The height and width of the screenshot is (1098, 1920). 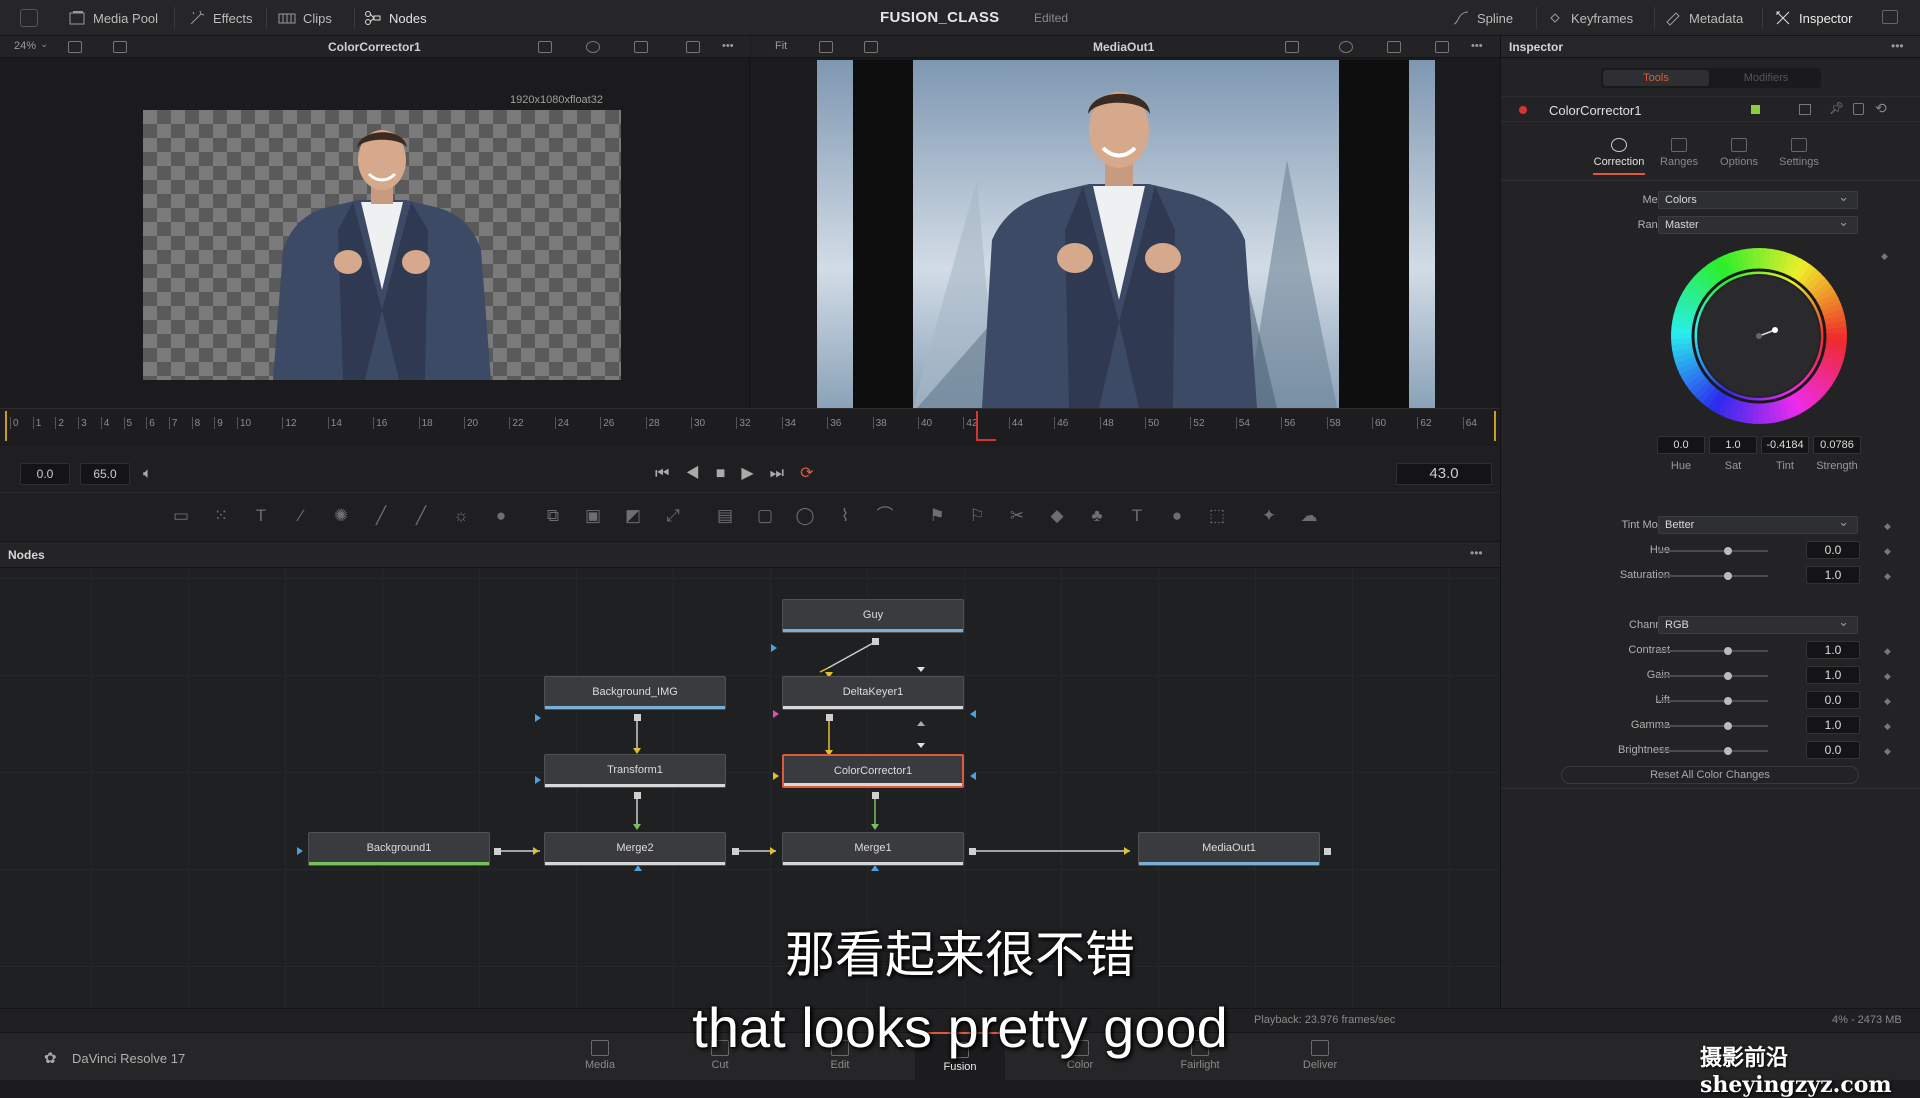 What do you see at coordinates (1681, 445) in the screenshot?
I see `wheel-hue-field: 0.0` at bounding box center [1681, 445].